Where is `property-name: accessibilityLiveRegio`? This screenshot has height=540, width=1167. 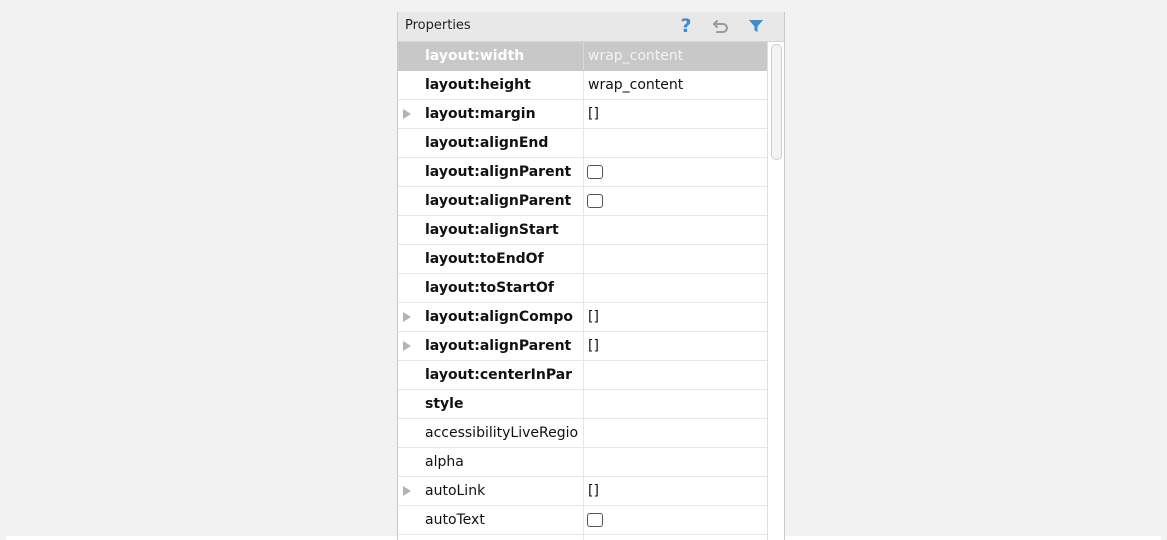
property-name: accessibilityLiveRegio is located at coordinates (502, 433).